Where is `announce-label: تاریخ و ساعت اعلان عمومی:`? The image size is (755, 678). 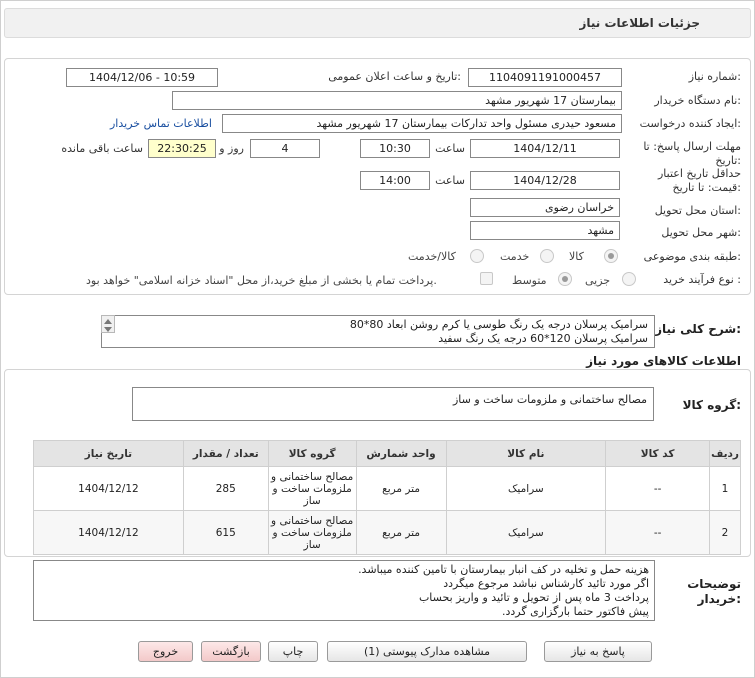
announce-label: تاریخ و ساعت اعلان عمومی: is located at coordinates (394, 76).